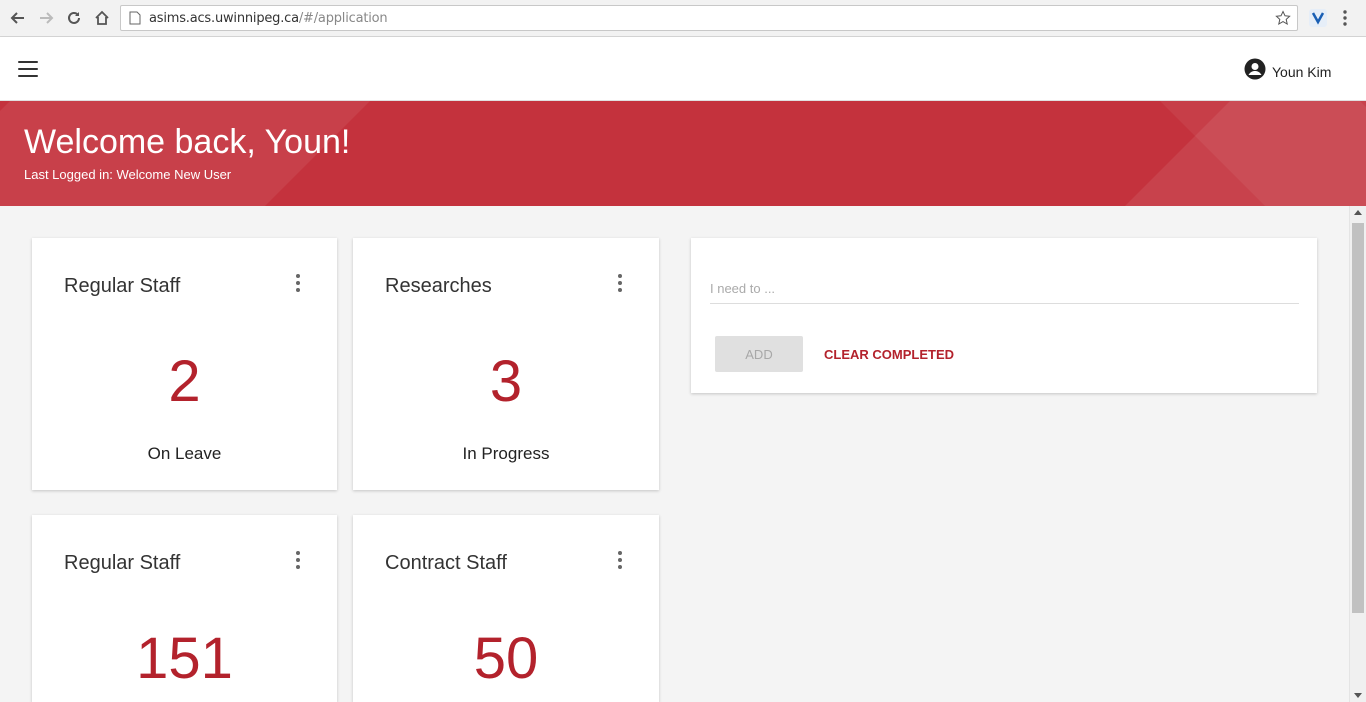 Image resolution: width=1366 pixels, height=702 pixels. What do you see at coordinates (1358, 212) in the screenshot?
I see `scroll-up-arrow-icon` at bounding box center [1358, 212].